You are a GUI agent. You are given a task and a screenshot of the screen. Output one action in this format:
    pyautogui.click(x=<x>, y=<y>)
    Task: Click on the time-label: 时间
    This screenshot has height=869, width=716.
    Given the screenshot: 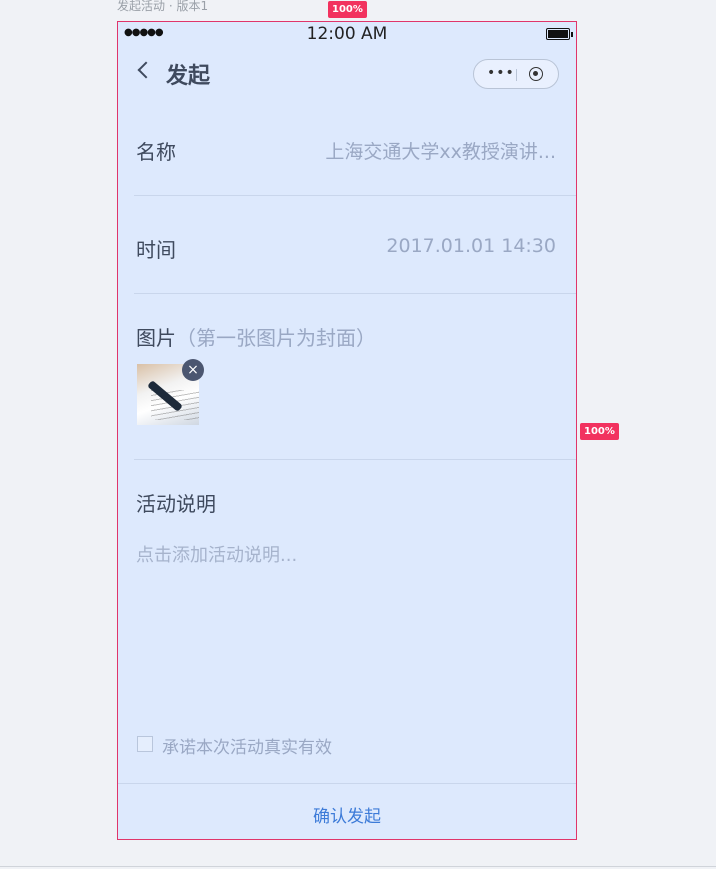 What is the action you would take?
    pyautogui.click(x=156, y=250)
    